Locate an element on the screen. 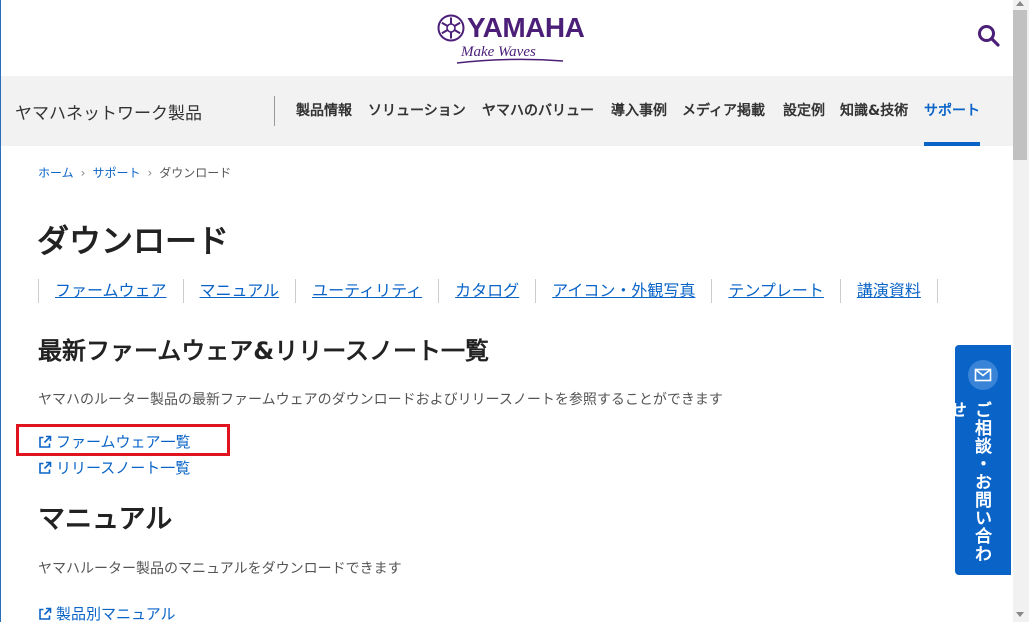 This screenshot has height=622, width=1029. subnav-catalog: カタログ is located at coordinates (486, 291).